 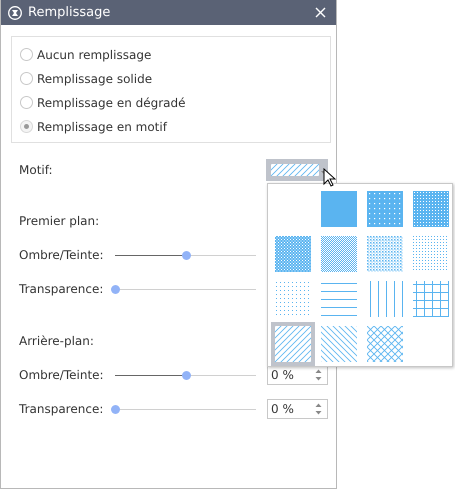 I want to click on spin-field: 0 %, so click(x=297, y=409).